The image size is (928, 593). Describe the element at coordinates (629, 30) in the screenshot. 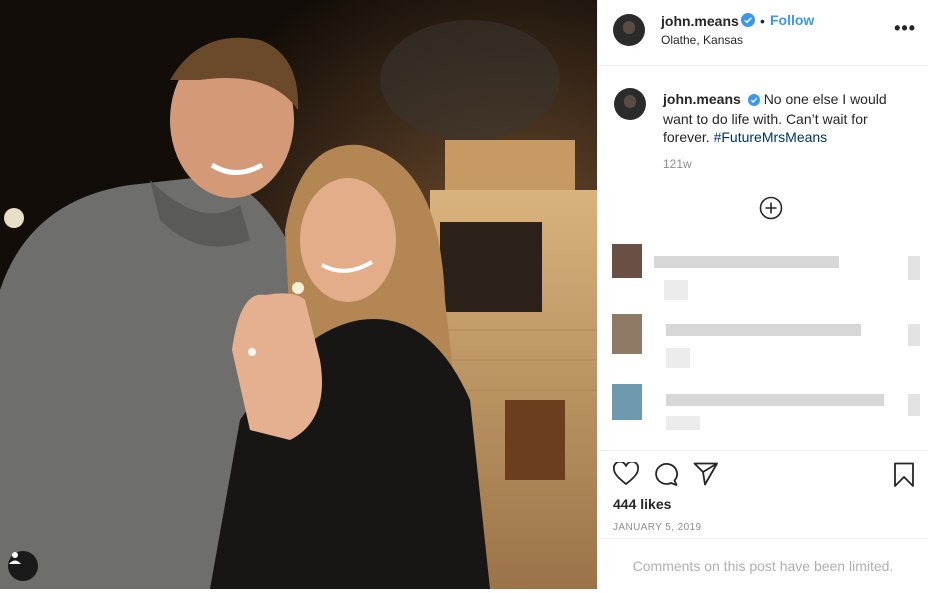

I see `author-avatar` at that location.